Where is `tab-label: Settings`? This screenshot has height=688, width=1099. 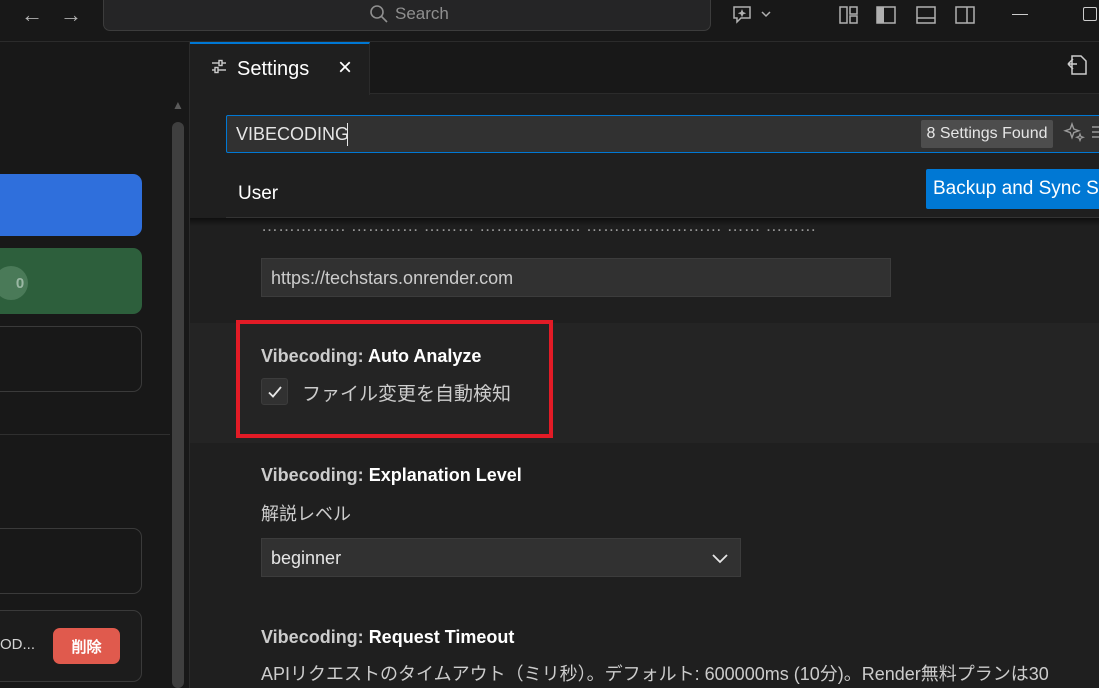 tab-label: Settings is located at coordinates (273, 69).